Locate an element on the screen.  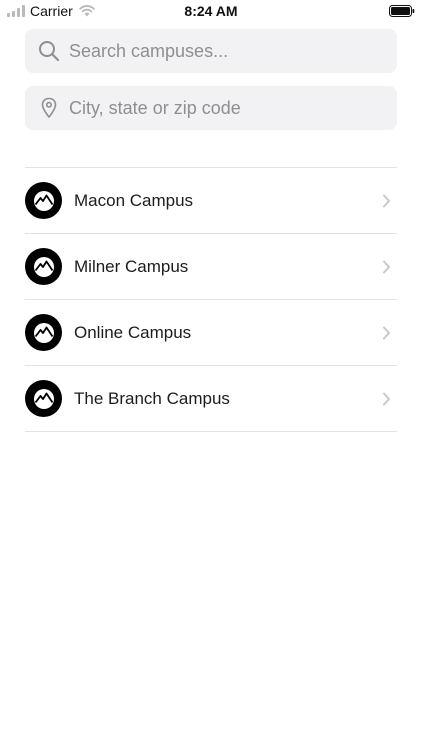
location-search-field is located at coordinates (211, 108).